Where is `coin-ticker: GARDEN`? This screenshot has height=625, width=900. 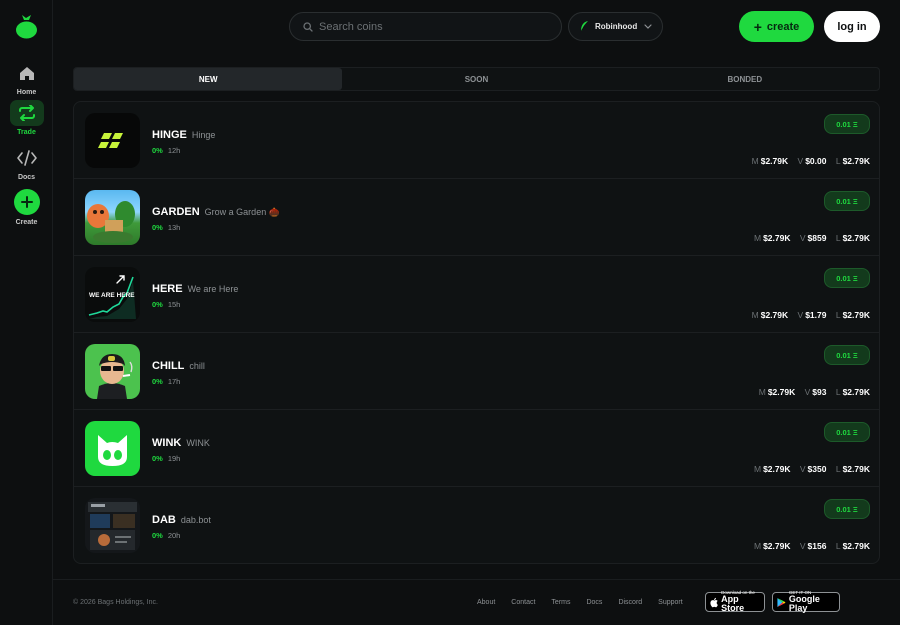
coin-ticker: GARDEN is located at coordinates (176, 212).